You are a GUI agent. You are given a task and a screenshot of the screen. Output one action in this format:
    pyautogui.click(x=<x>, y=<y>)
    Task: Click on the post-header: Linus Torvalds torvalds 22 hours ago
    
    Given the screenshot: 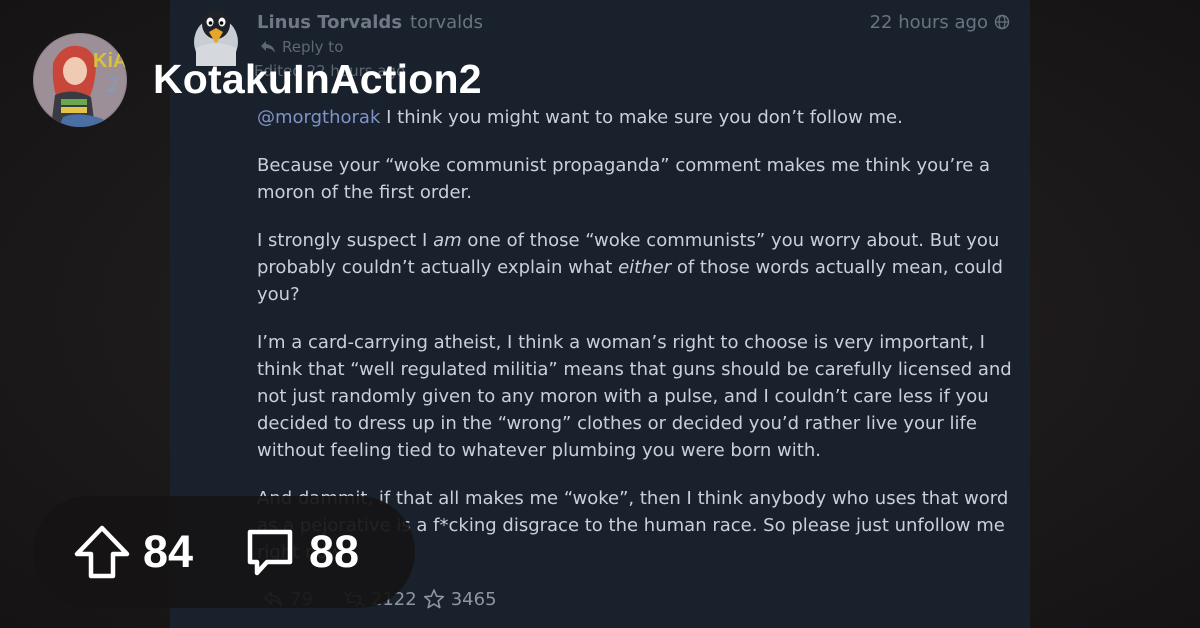 What is the action you would take?
    pyautogui.click(x=633, y=22)
    